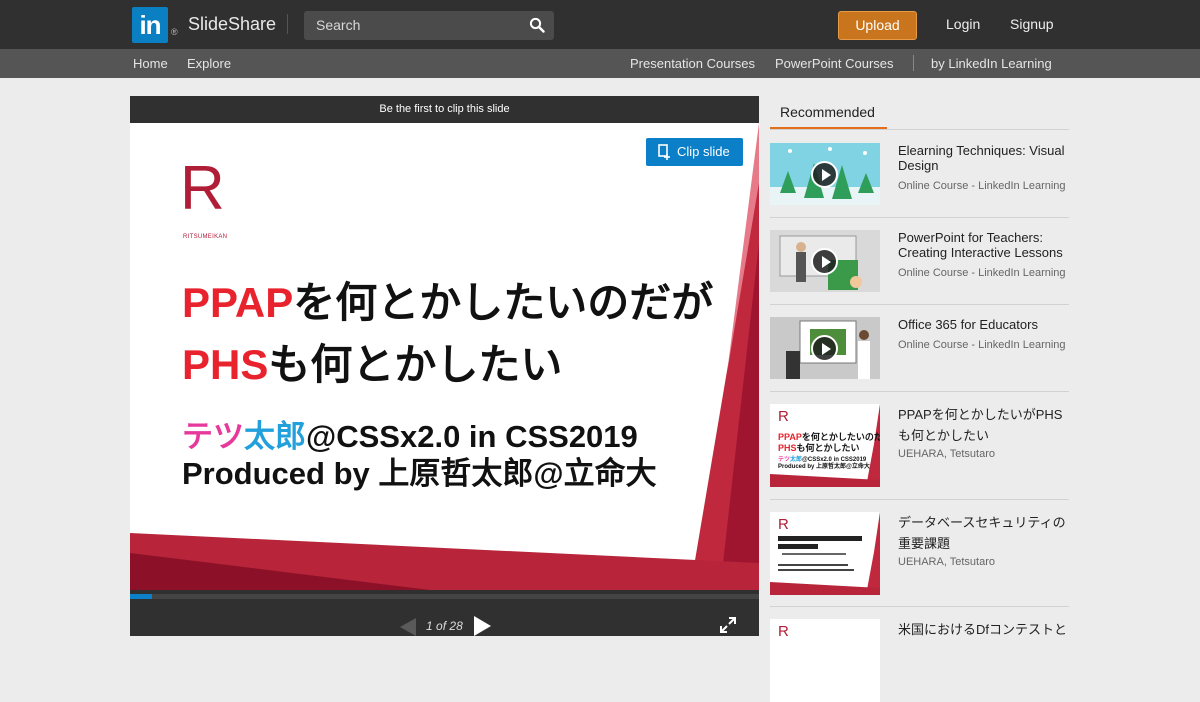 The height and width of the screenshot is (702, 1200). I want to click on slide-line-2: PHSも何とかしたい, so click(372, 361).